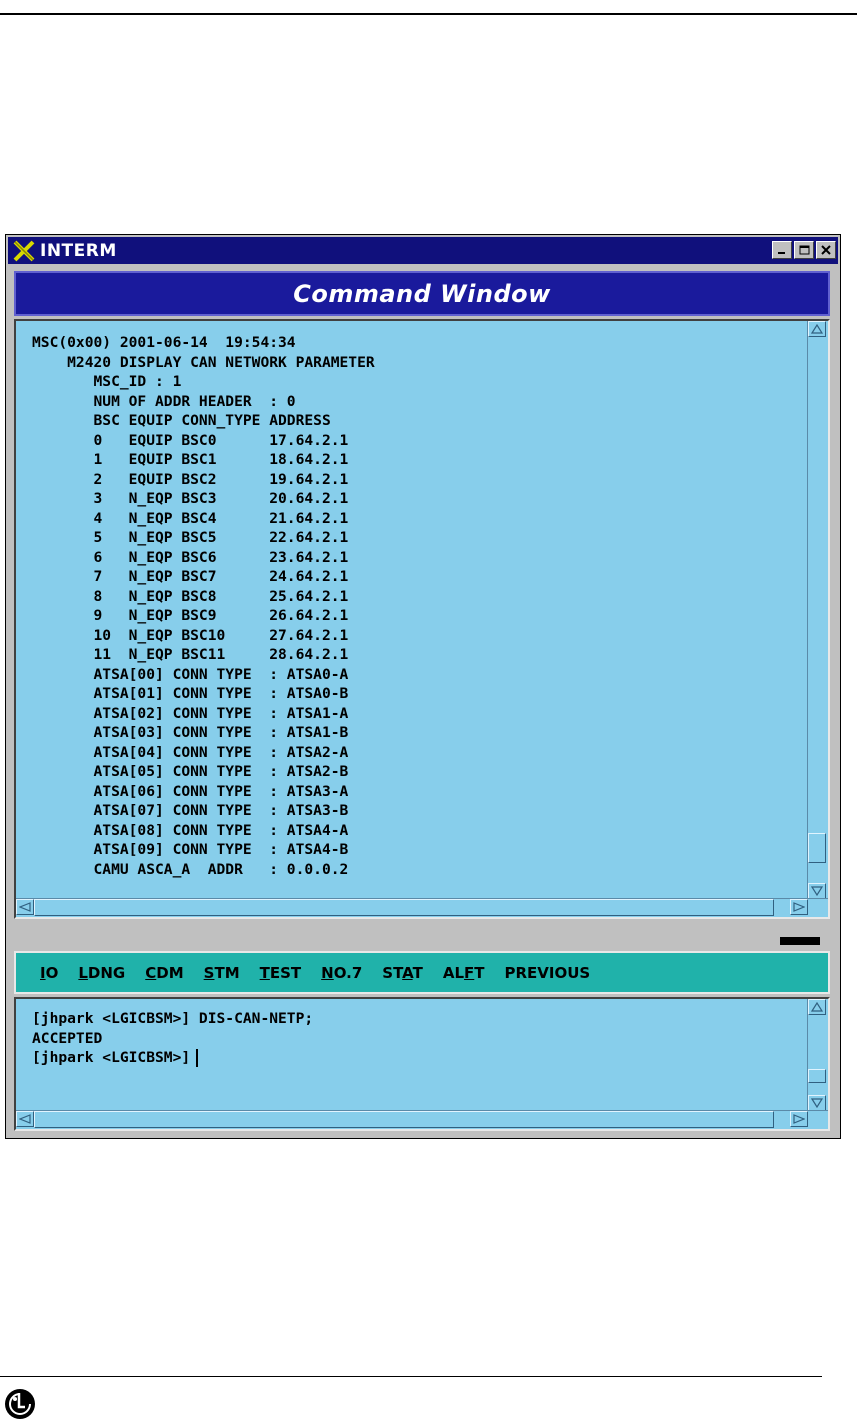  I want to click on output-line: 4 N_EQP BSC4 21.64.2.1, so click(190, 518).